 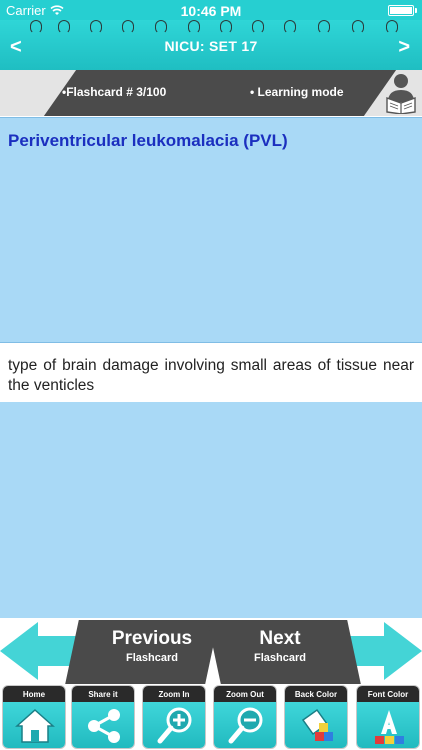 I want to click on zoom-in-label: Zoom In, so click(x=174, y=694).